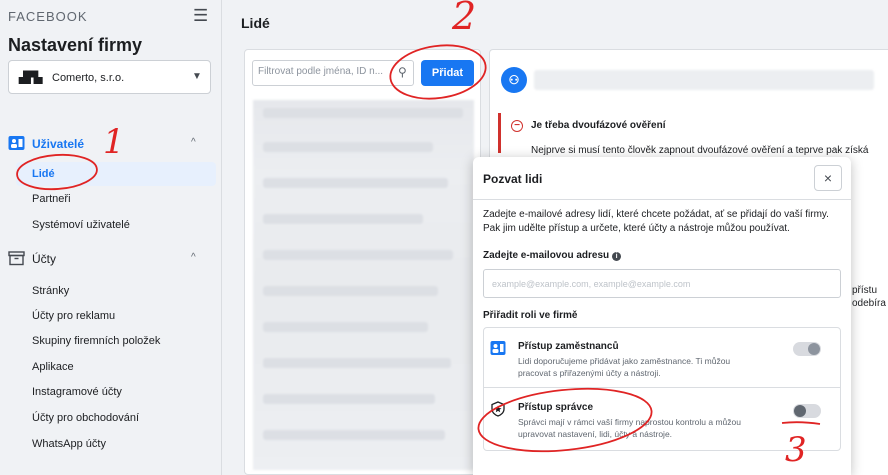  Describe the element at coordinates (598, 125) in the screenshot. I see `alert-title: Je třeba dvoufázové ověření` at that location.